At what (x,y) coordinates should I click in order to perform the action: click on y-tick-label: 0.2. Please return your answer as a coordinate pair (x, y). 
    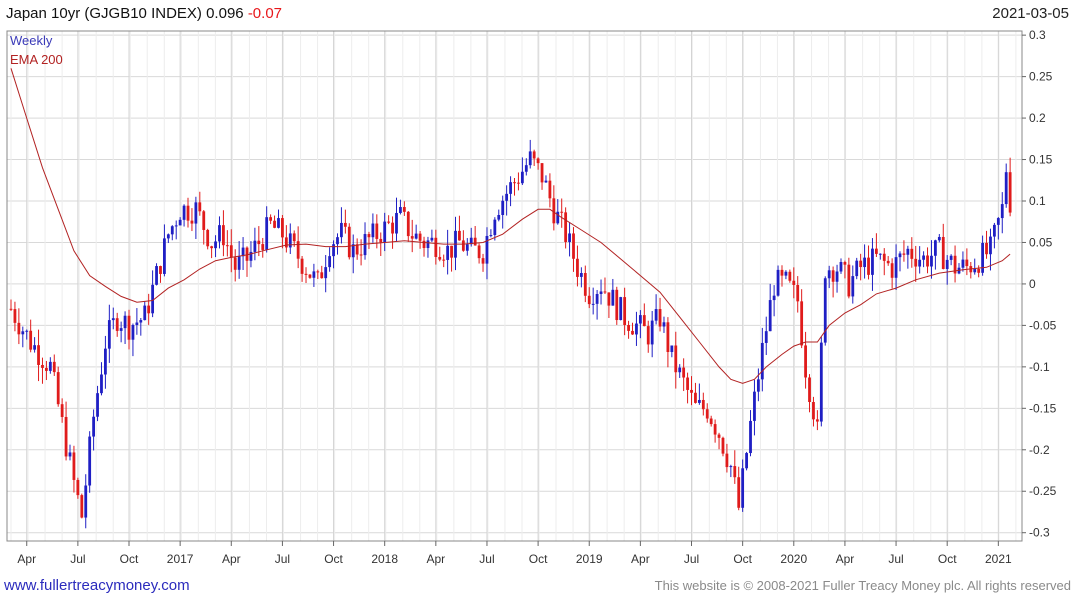
    Looking at the image, I should click on (1037, 118).